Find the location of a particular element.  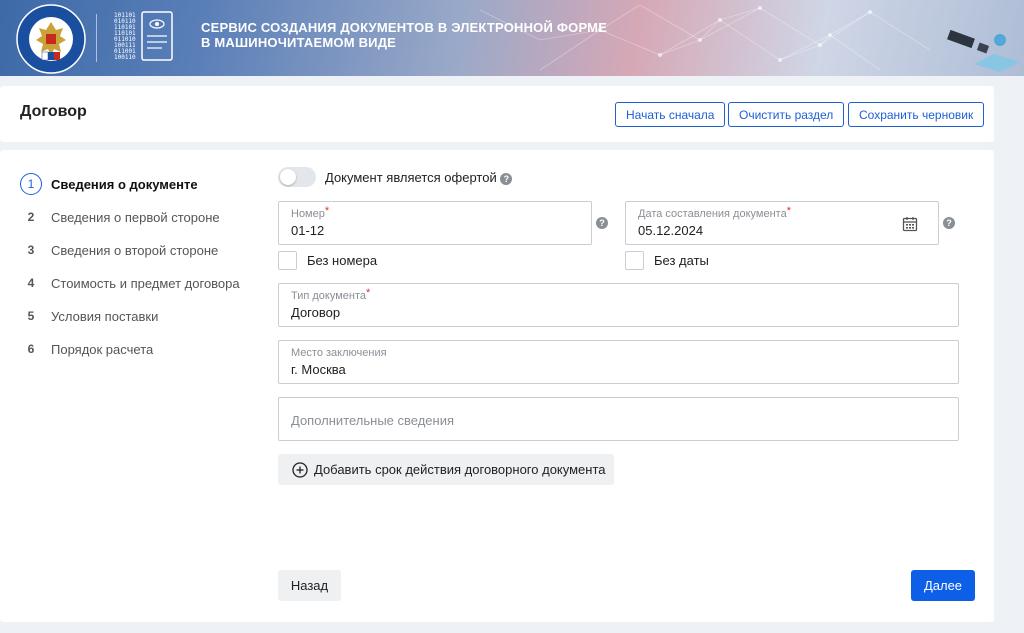

document-type-label: Тип документа* is located at coordinates (331, 294).